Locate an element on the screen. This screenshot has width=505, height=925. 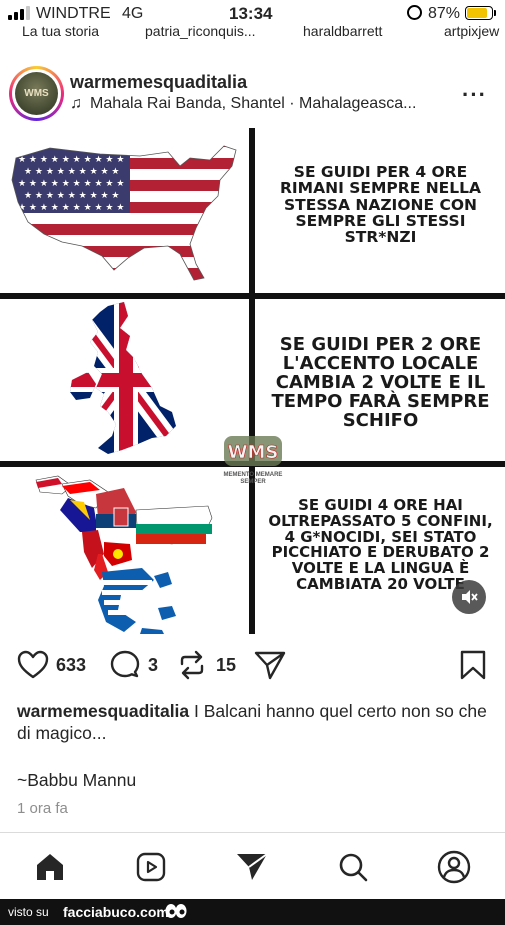
repost-icon is located at coordinates (192, 665).